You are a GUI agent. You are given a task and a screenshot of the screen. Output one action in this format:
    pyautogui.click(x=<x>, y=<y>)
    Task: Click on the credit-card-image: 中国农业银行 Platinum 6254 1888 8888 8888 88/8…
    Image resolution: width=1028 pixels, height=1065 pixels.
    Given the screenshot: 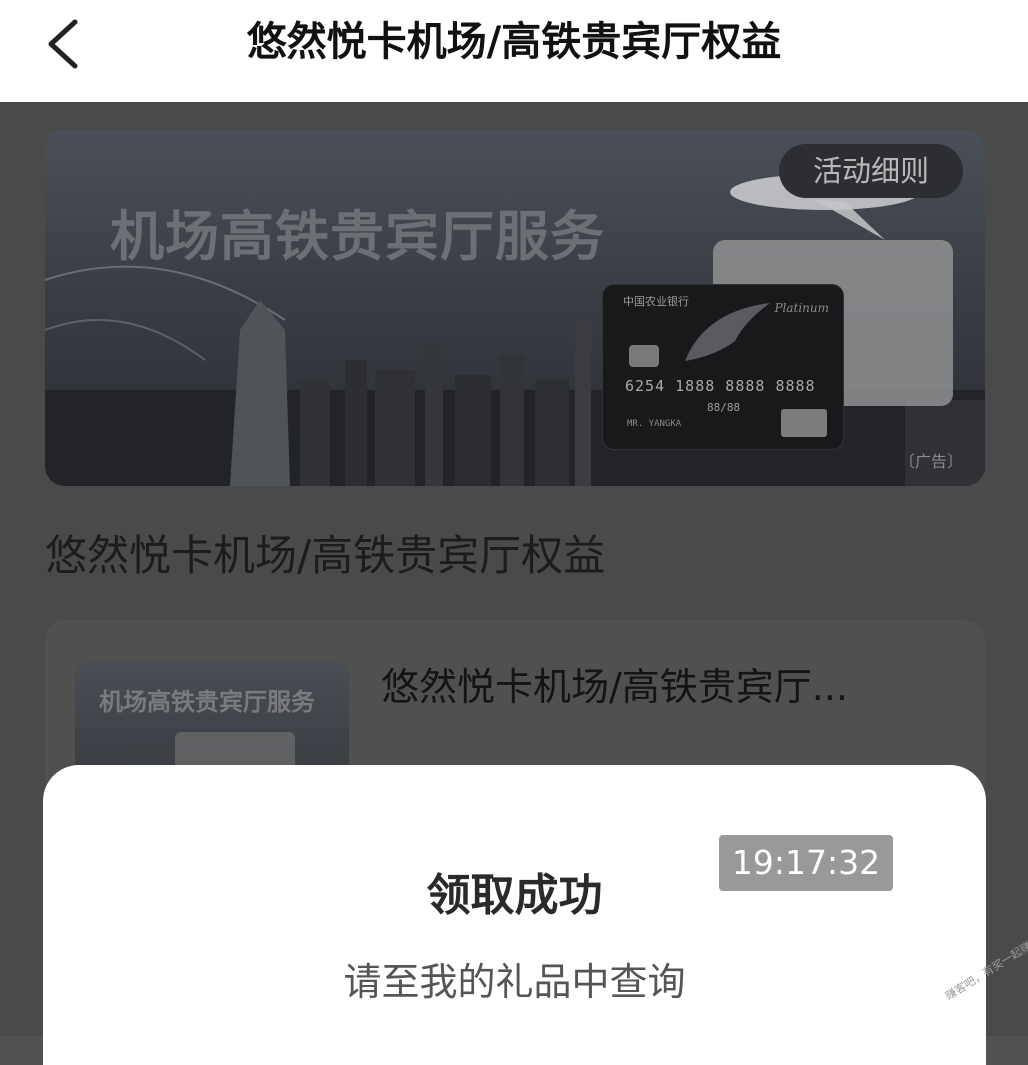 What is the action you would take?
    pyautogui.click(x=723, y=367)
    